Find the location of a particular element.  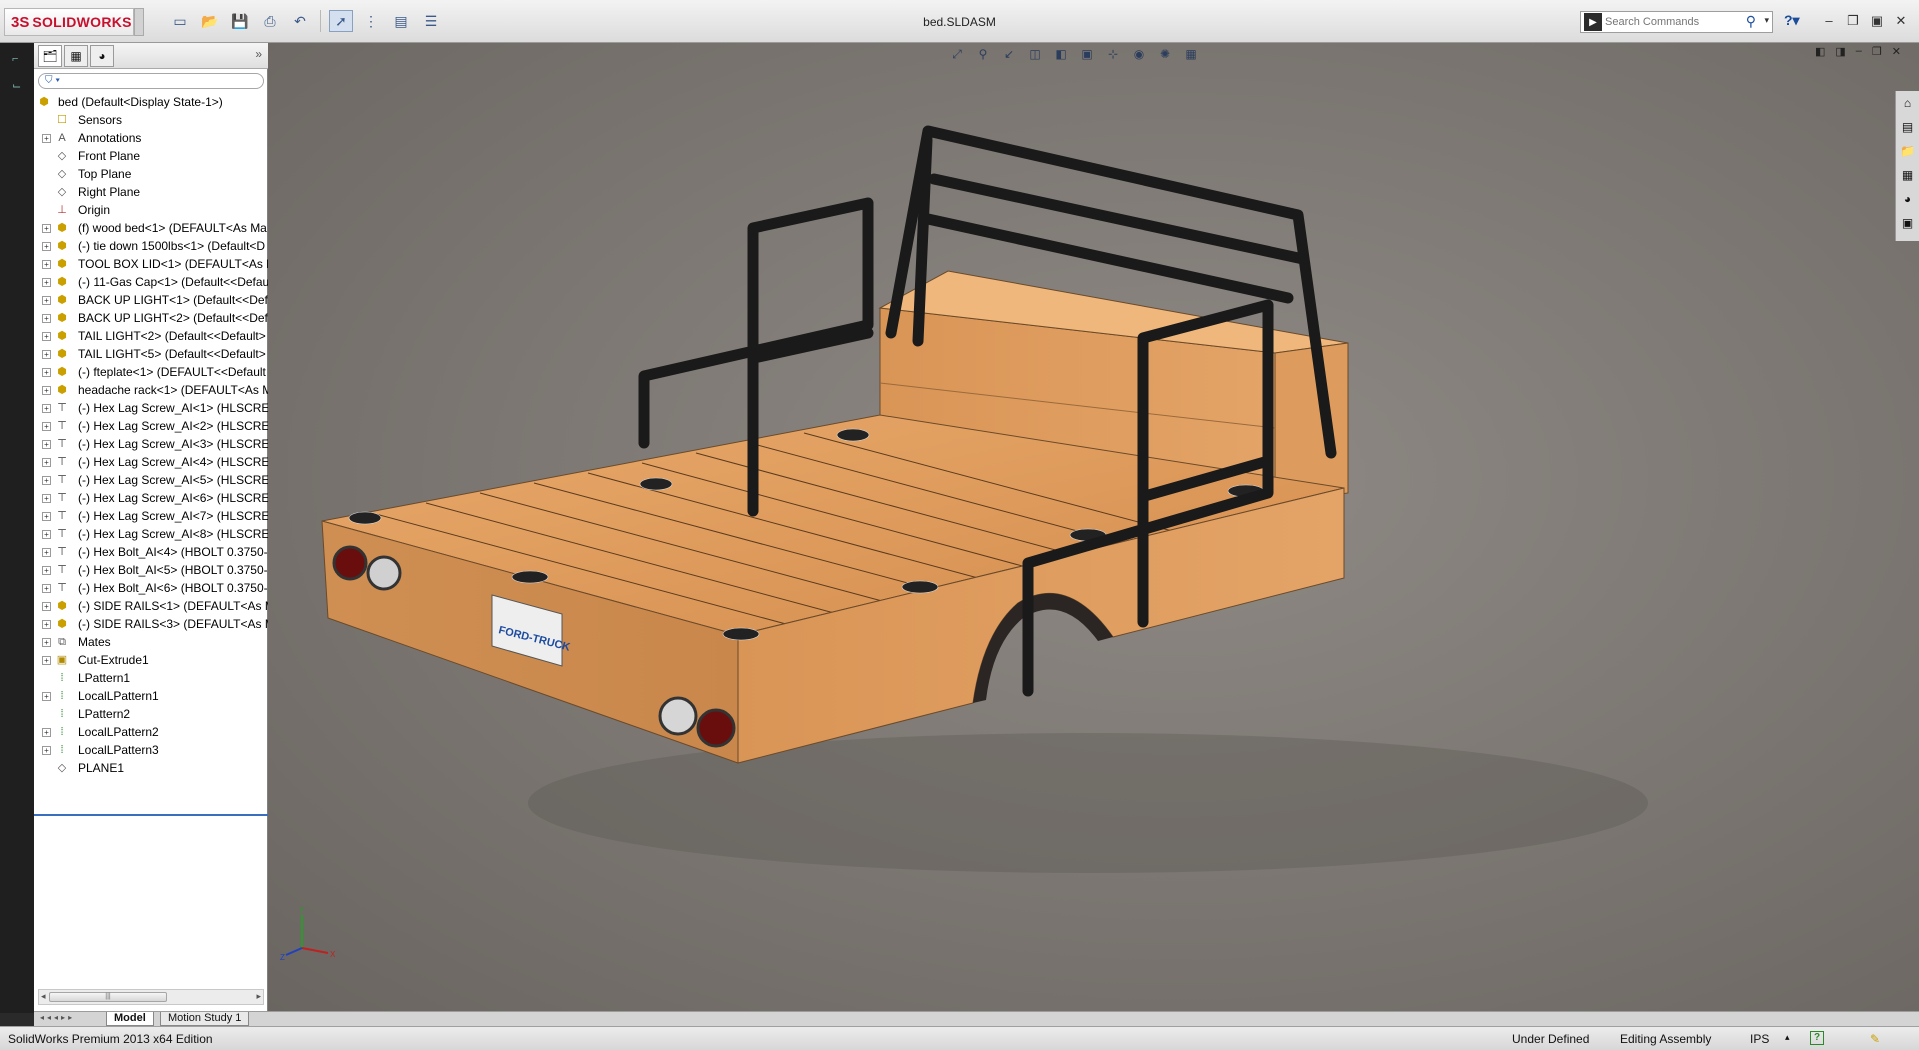

appearances-icon: ◕ is located at coordinates (1907, 199).